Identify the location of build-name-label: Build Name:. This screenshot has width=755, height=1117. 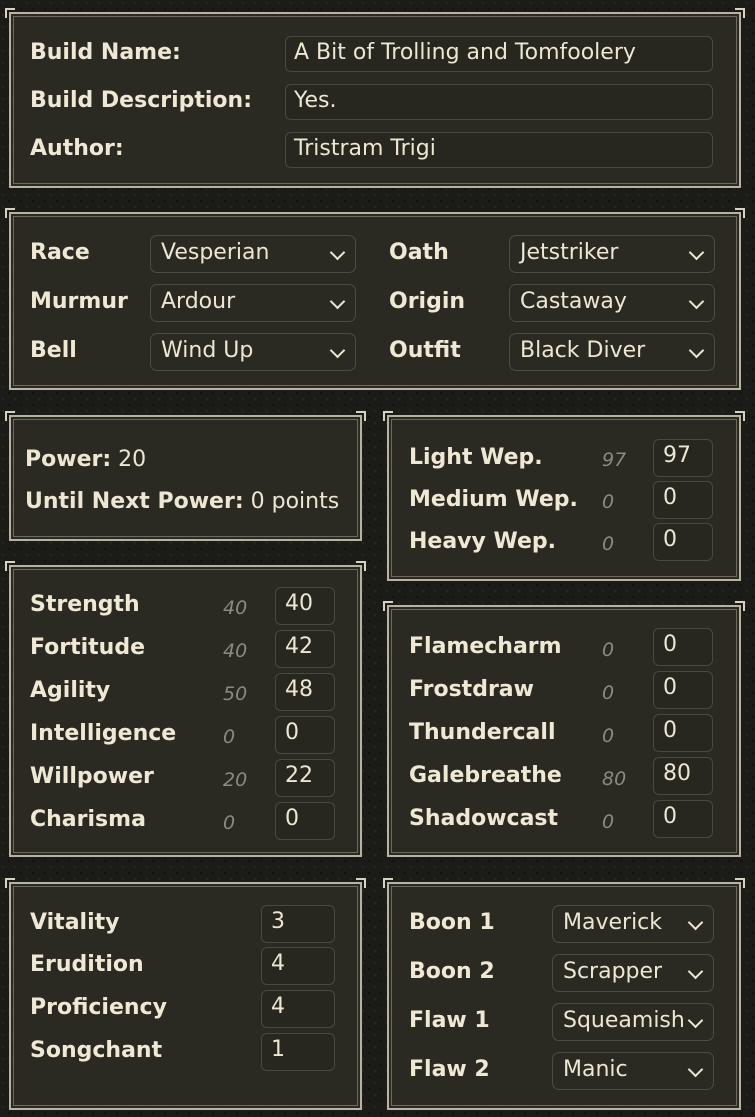
(105, 52).